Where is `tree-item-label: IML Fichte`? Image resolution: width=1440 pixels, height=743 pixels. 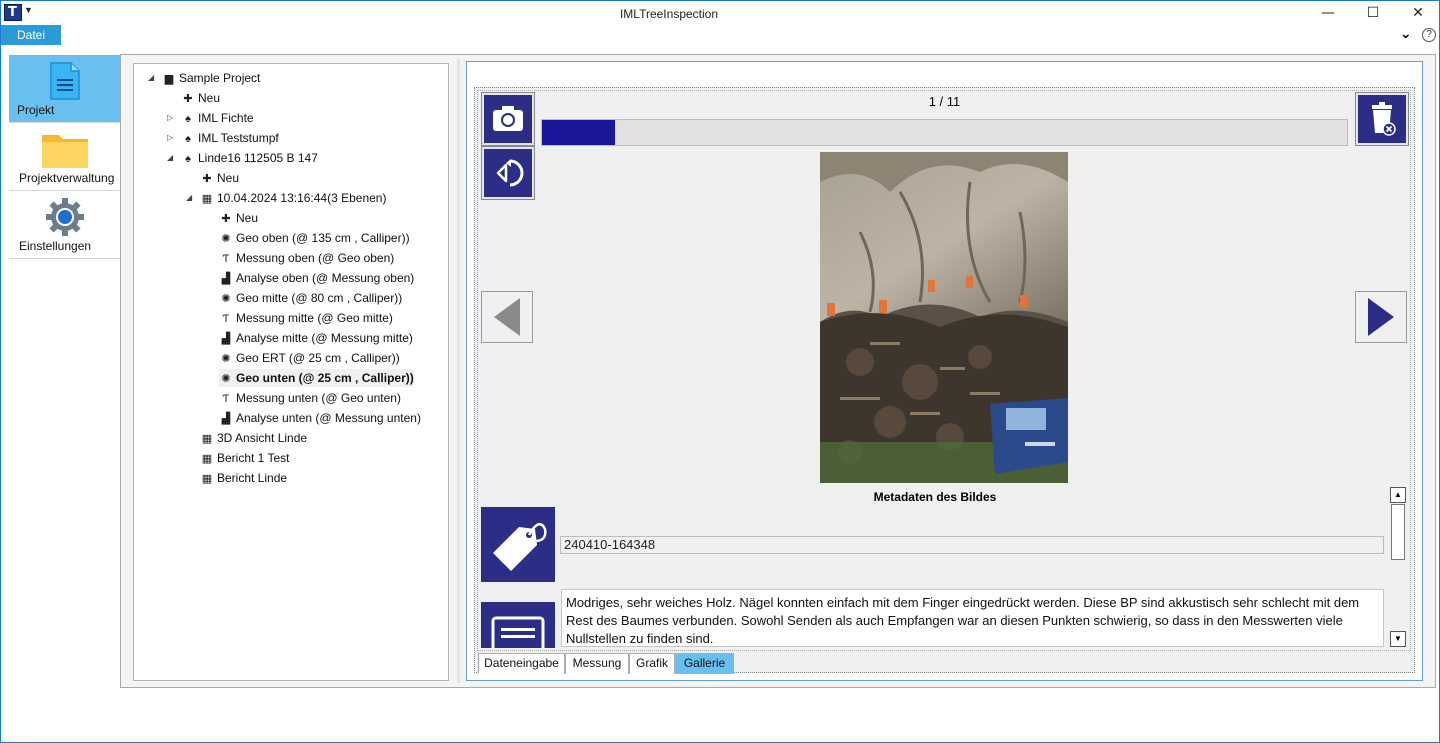
tree-item-label: IML Fichte is located at coordinates (226, 118).